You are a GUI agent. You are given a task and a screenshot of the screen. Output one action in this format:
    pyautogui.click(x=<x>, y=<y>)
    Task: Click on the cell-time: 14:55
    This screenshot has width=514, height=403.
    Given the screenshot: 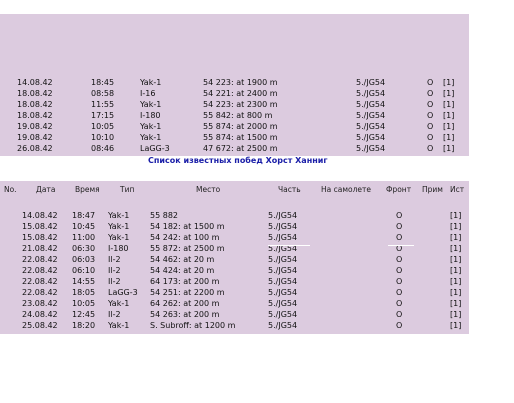 What is the action you would take?
    pyautogui.click(x=84, y=281)
    